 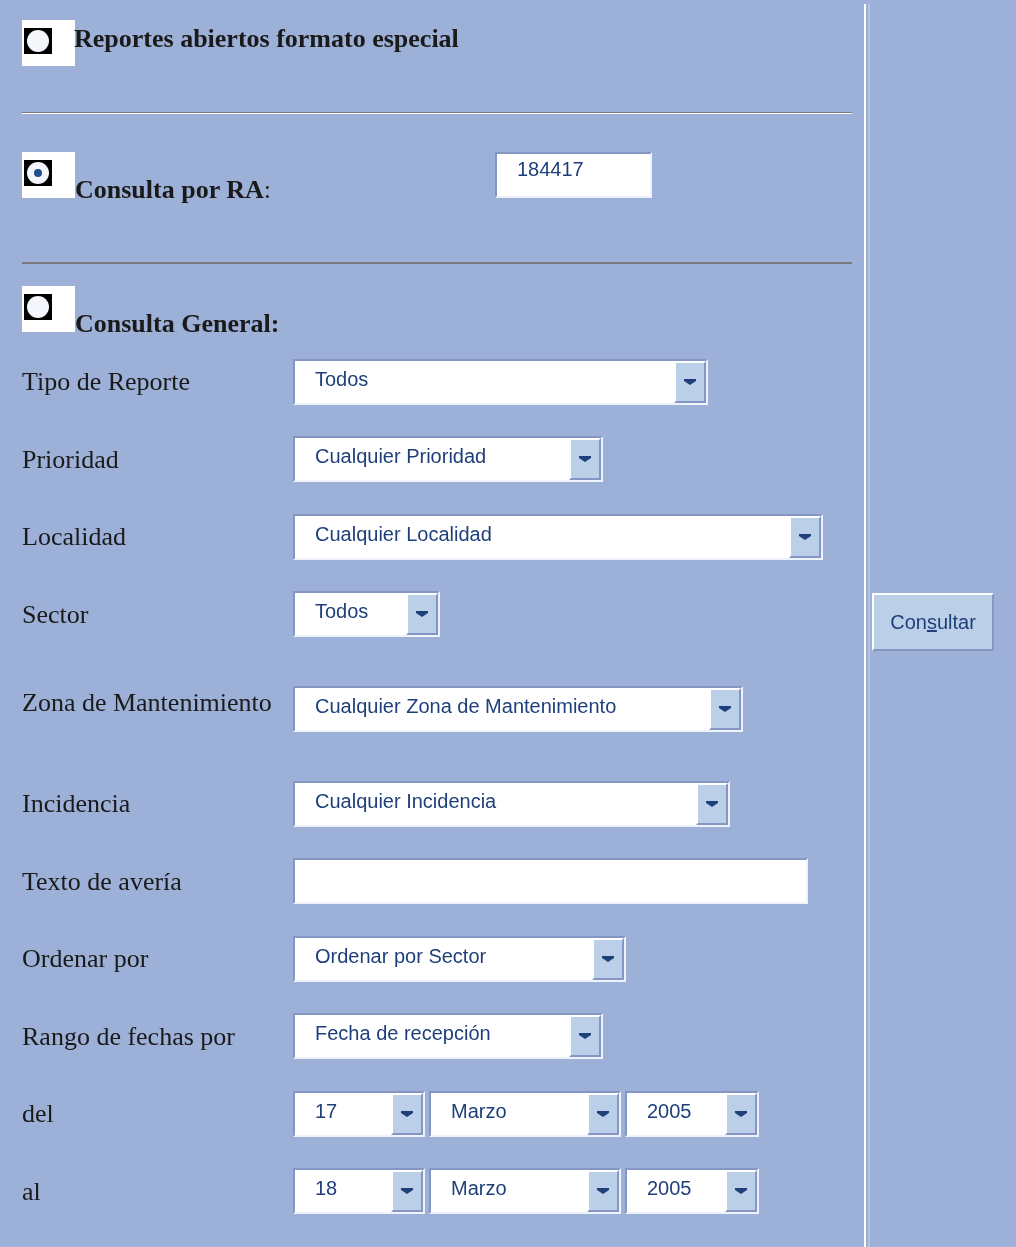 What do you see at coordinates (448, 1036) in the screenshot?
I see `dropdown: Fecha de recepción` at bounding box center [448, 1036].